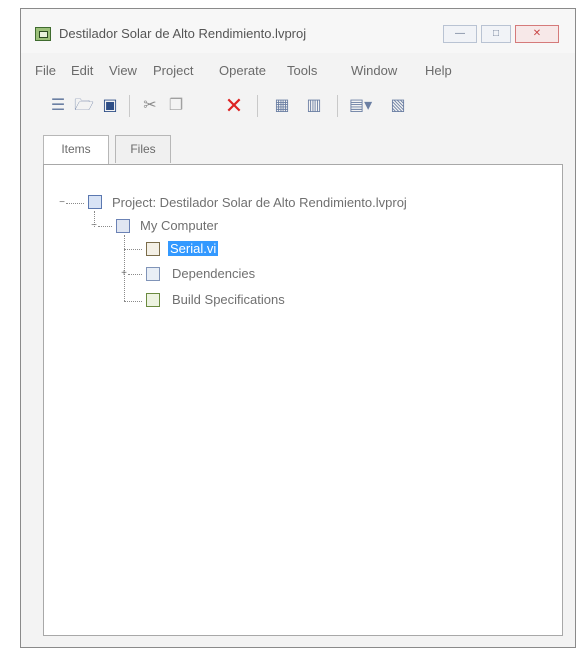 This screenshot has height=658, width=582. I want to click on menu-operate: Operate, so click(242, 70).